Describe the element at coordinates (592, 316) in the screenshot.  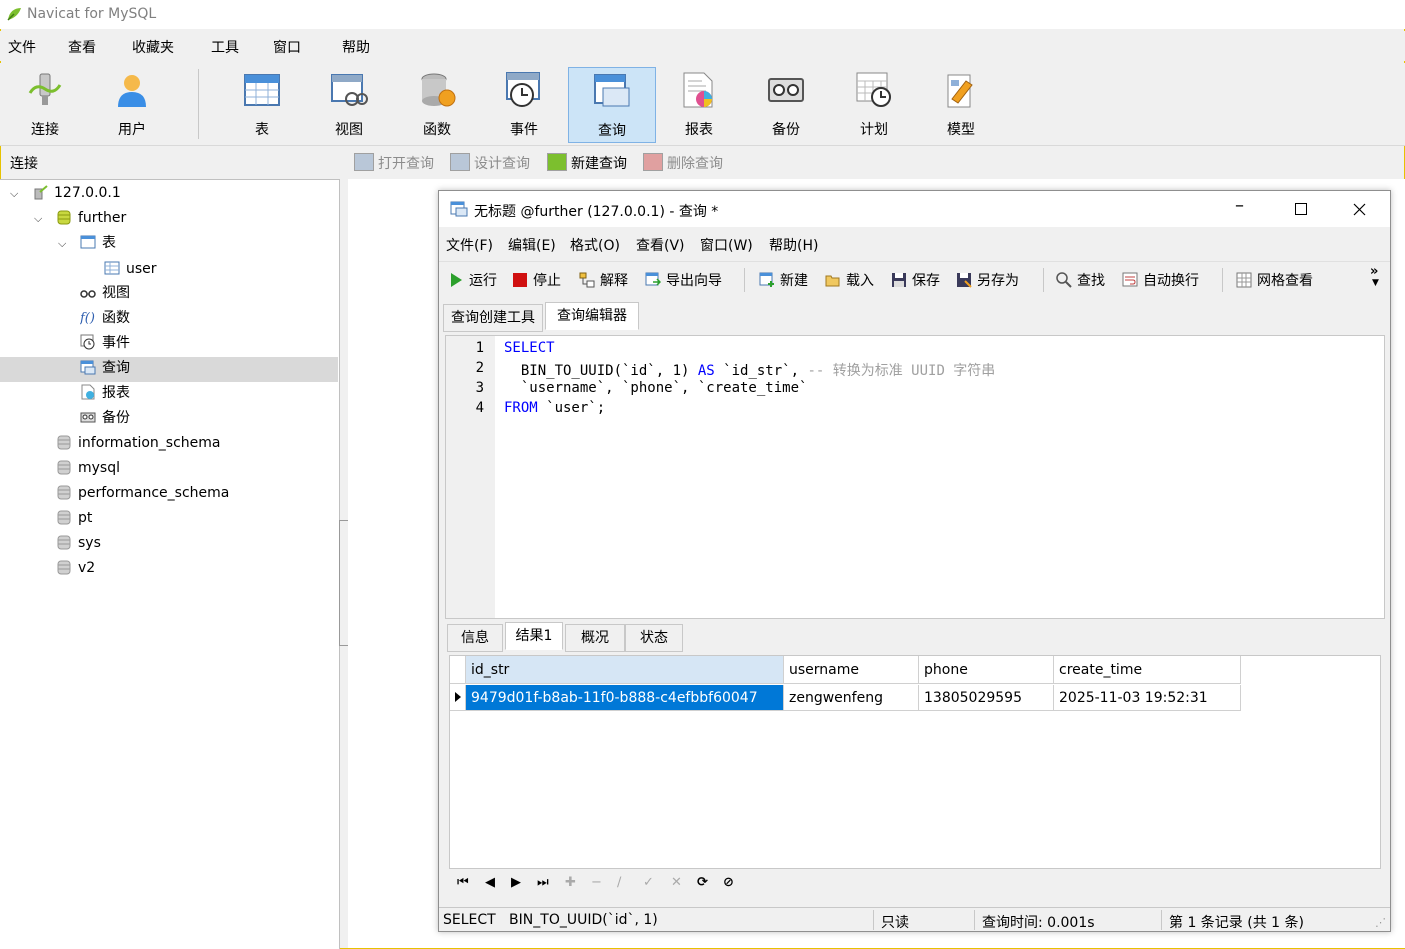
I see `tab-query-editor: 查询编辑器` at that location.